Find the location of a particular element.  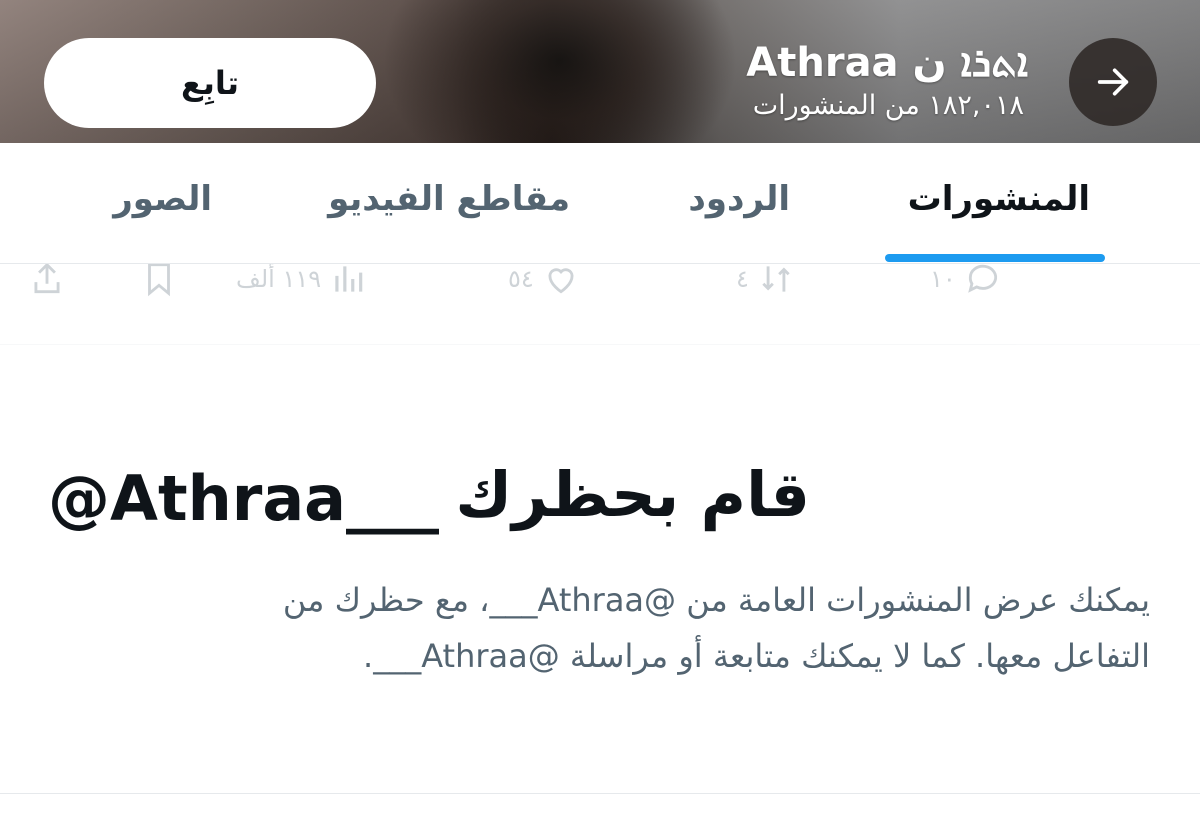

tab-photos: الصور is located at coordinates (162, 199).